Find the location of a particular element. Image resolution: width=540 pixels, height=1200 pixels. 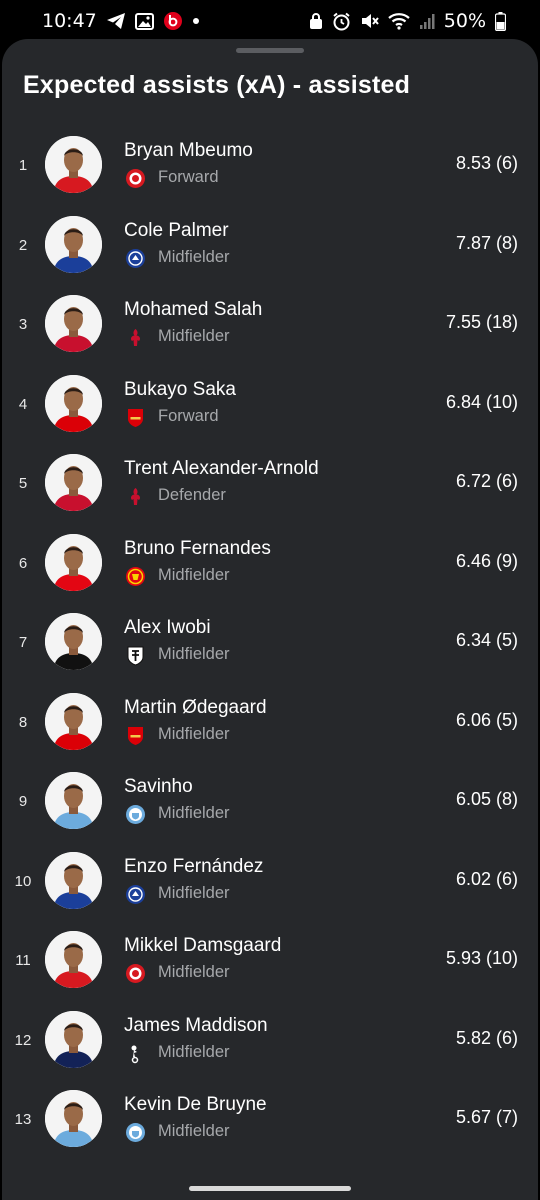

battery-percent: 50% is located at coordinates (464, 21).